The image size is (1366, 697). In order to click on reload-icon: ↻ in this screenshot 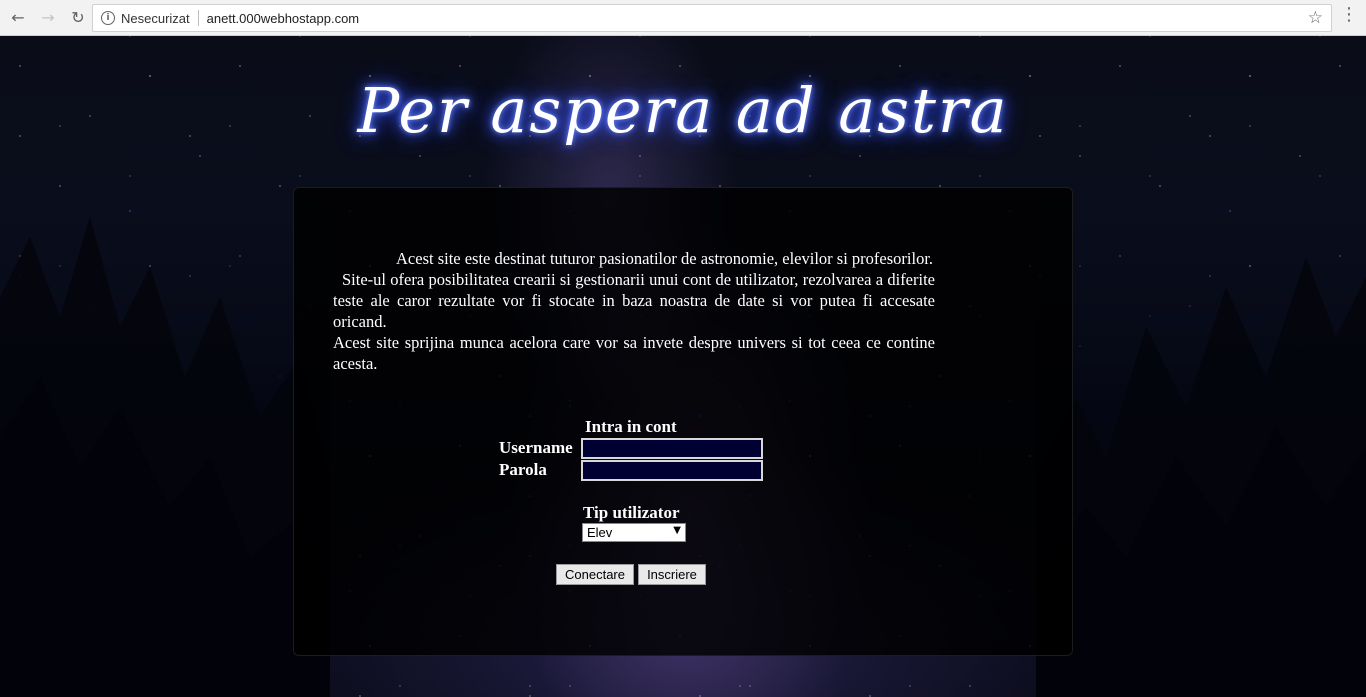, I will do `click(78, 18)`.